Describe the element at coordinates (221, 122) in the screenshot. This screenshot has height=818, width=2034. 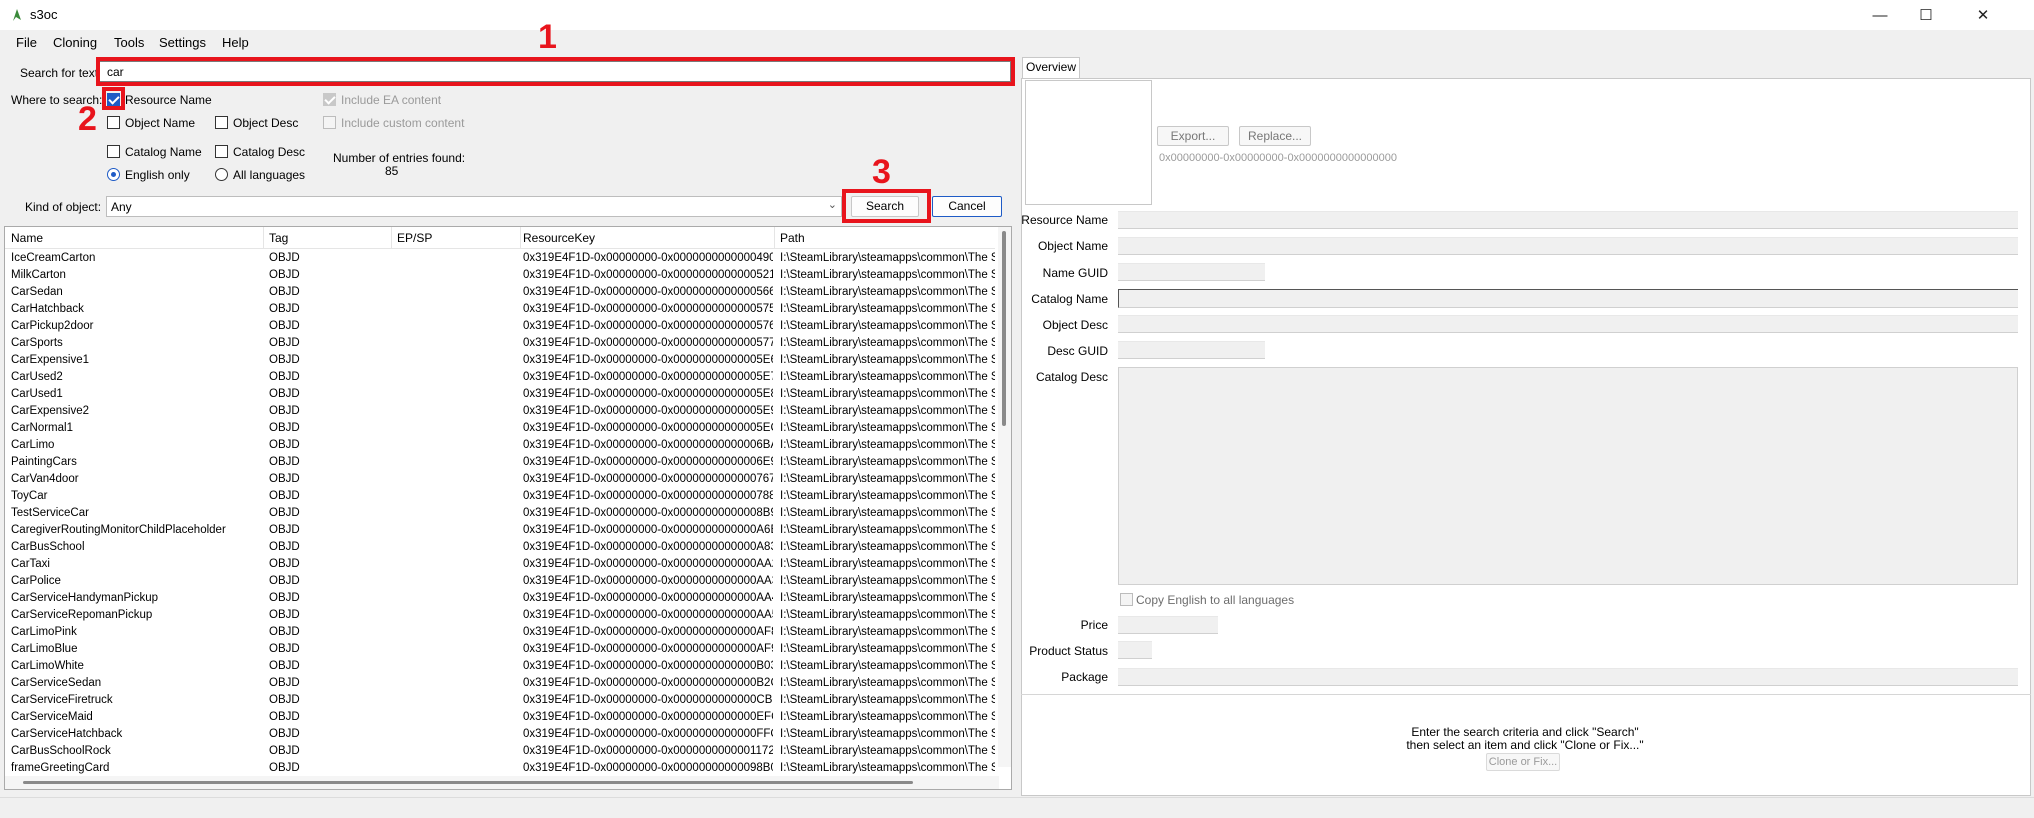
I see `object-desc-checkbox` at that location.